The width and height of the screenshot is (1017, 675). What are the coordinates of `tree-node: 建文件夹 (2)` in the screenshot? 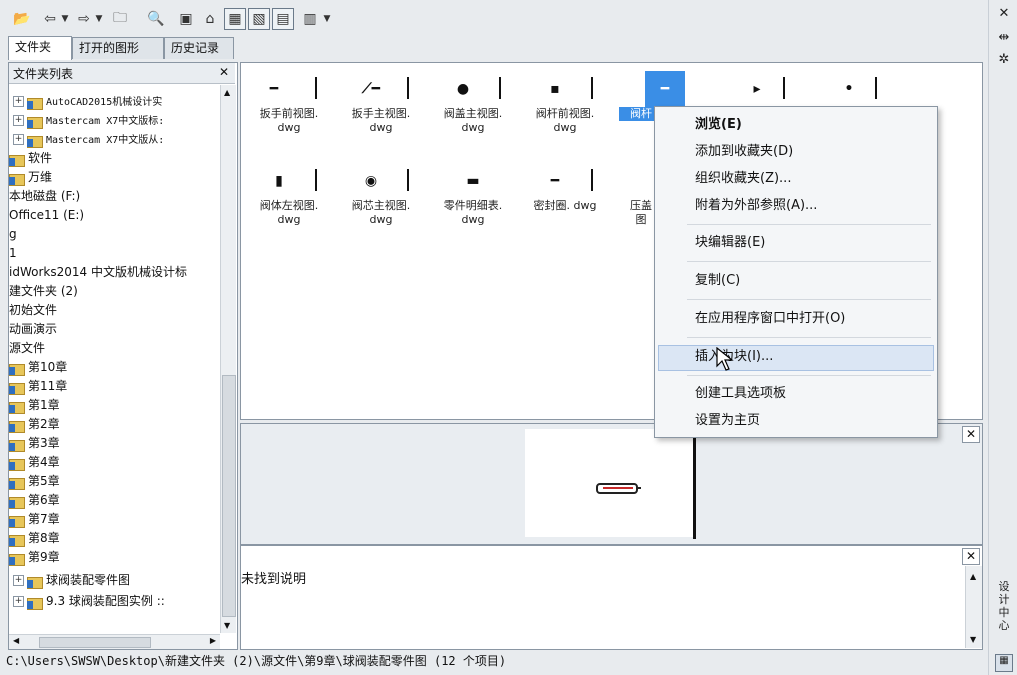 It's located at (43, 291).